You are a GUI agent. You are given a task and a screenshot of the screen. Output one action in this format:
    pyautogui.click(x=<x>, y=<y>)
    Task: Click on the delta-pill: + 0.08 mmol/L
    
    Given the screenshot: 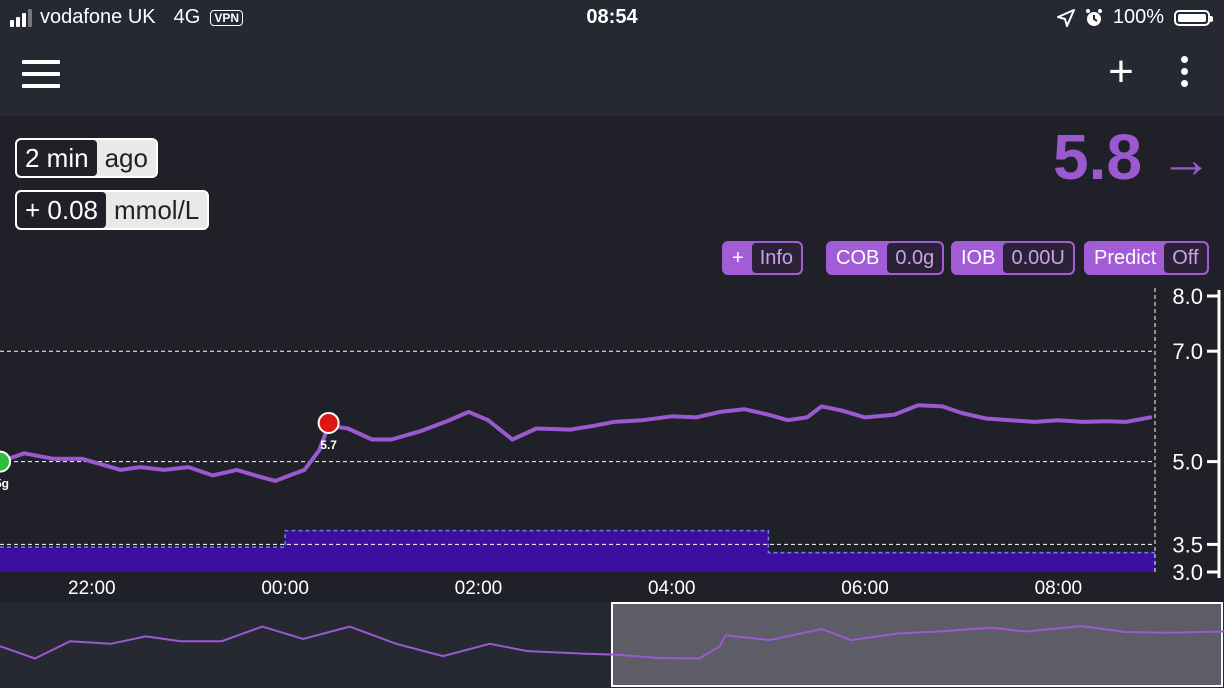 What is the action you would take?
    pyautogui.click(x=112, y=210)
    